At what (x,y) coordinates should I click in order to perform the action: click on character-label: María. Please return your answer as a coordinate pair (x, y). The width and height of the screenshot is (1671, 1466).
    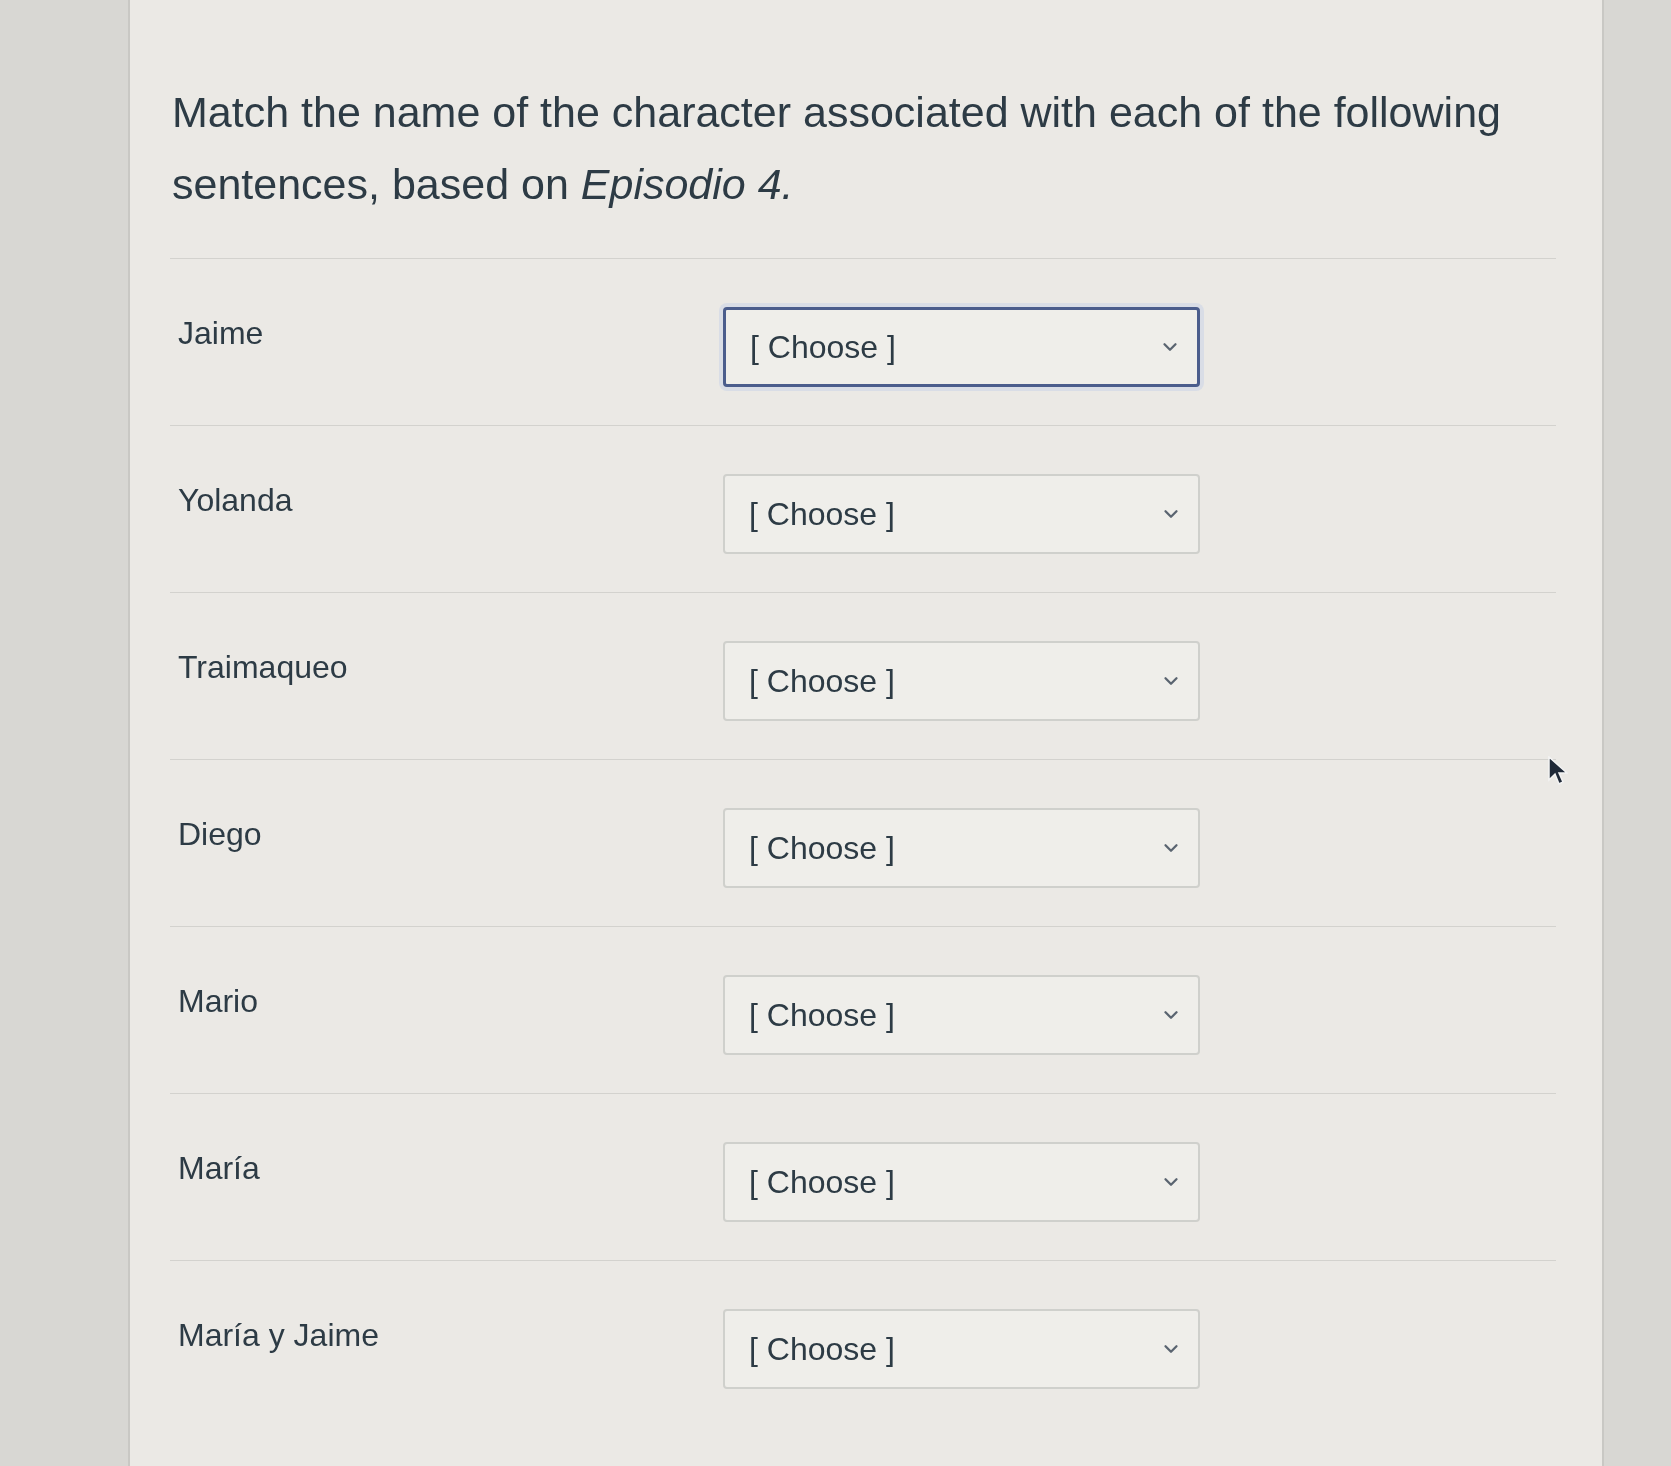
    Looking at the image, I should click on (219, 1168).